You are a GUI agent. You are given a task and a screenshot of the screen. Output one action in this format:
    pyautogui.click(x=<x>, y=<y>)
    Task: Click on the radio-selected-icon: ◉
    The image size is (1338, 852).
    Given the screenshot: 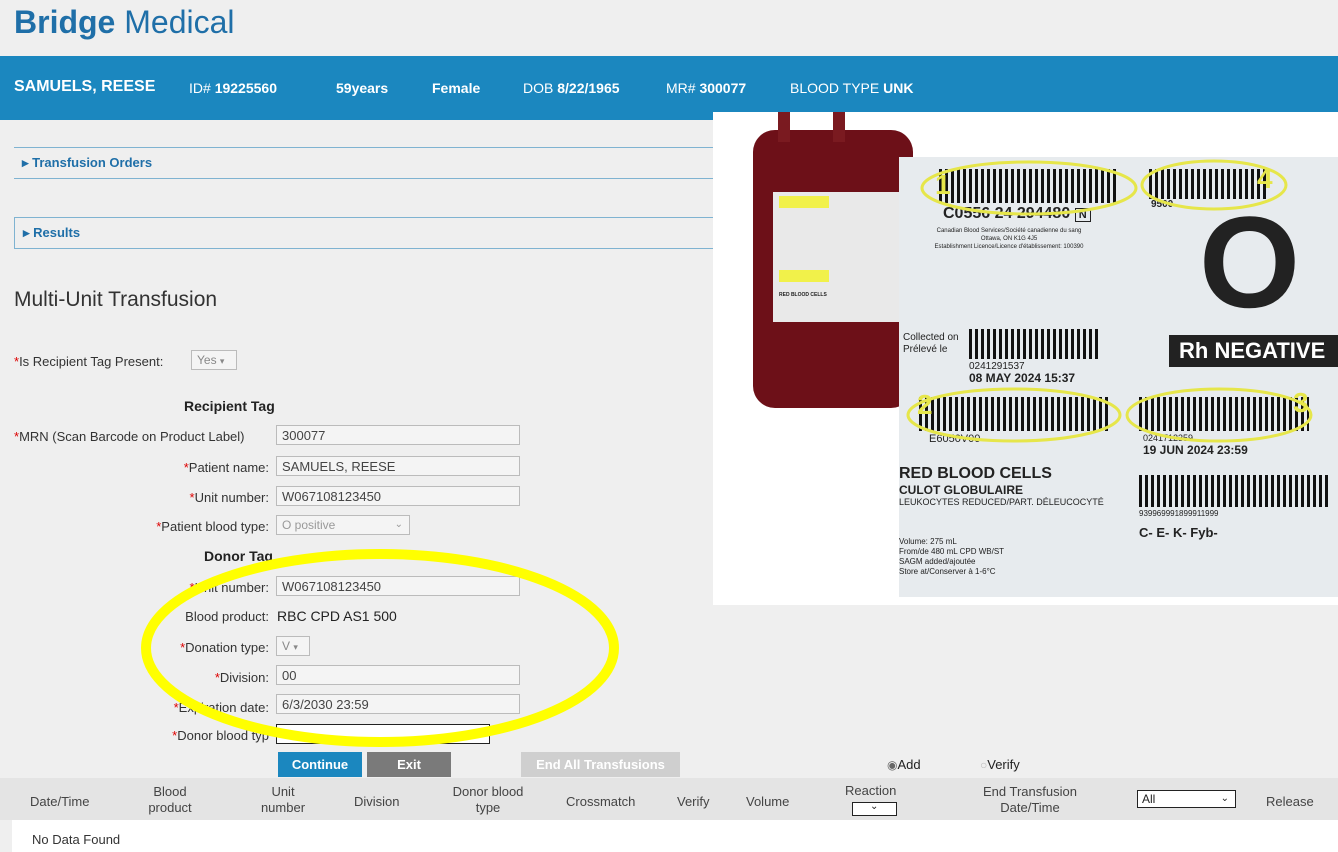 What is the action you would take?
    pyautogui.click(x=892, y=765)
    